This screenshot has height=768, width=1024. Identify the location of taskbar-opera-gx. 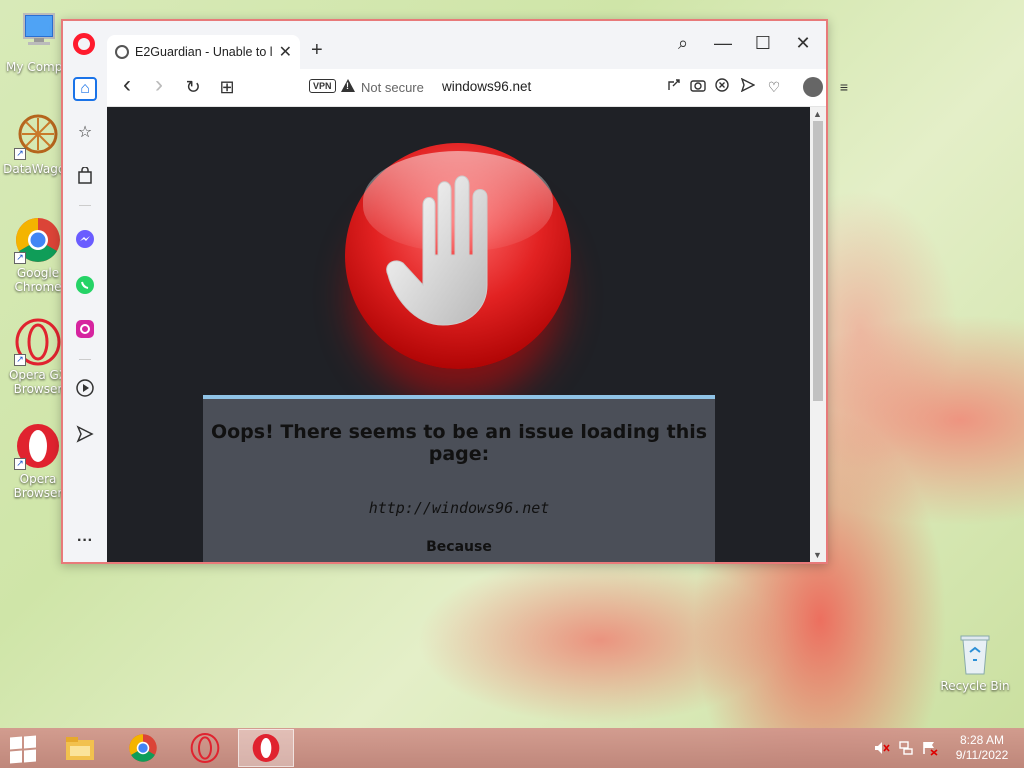
(205, 748).